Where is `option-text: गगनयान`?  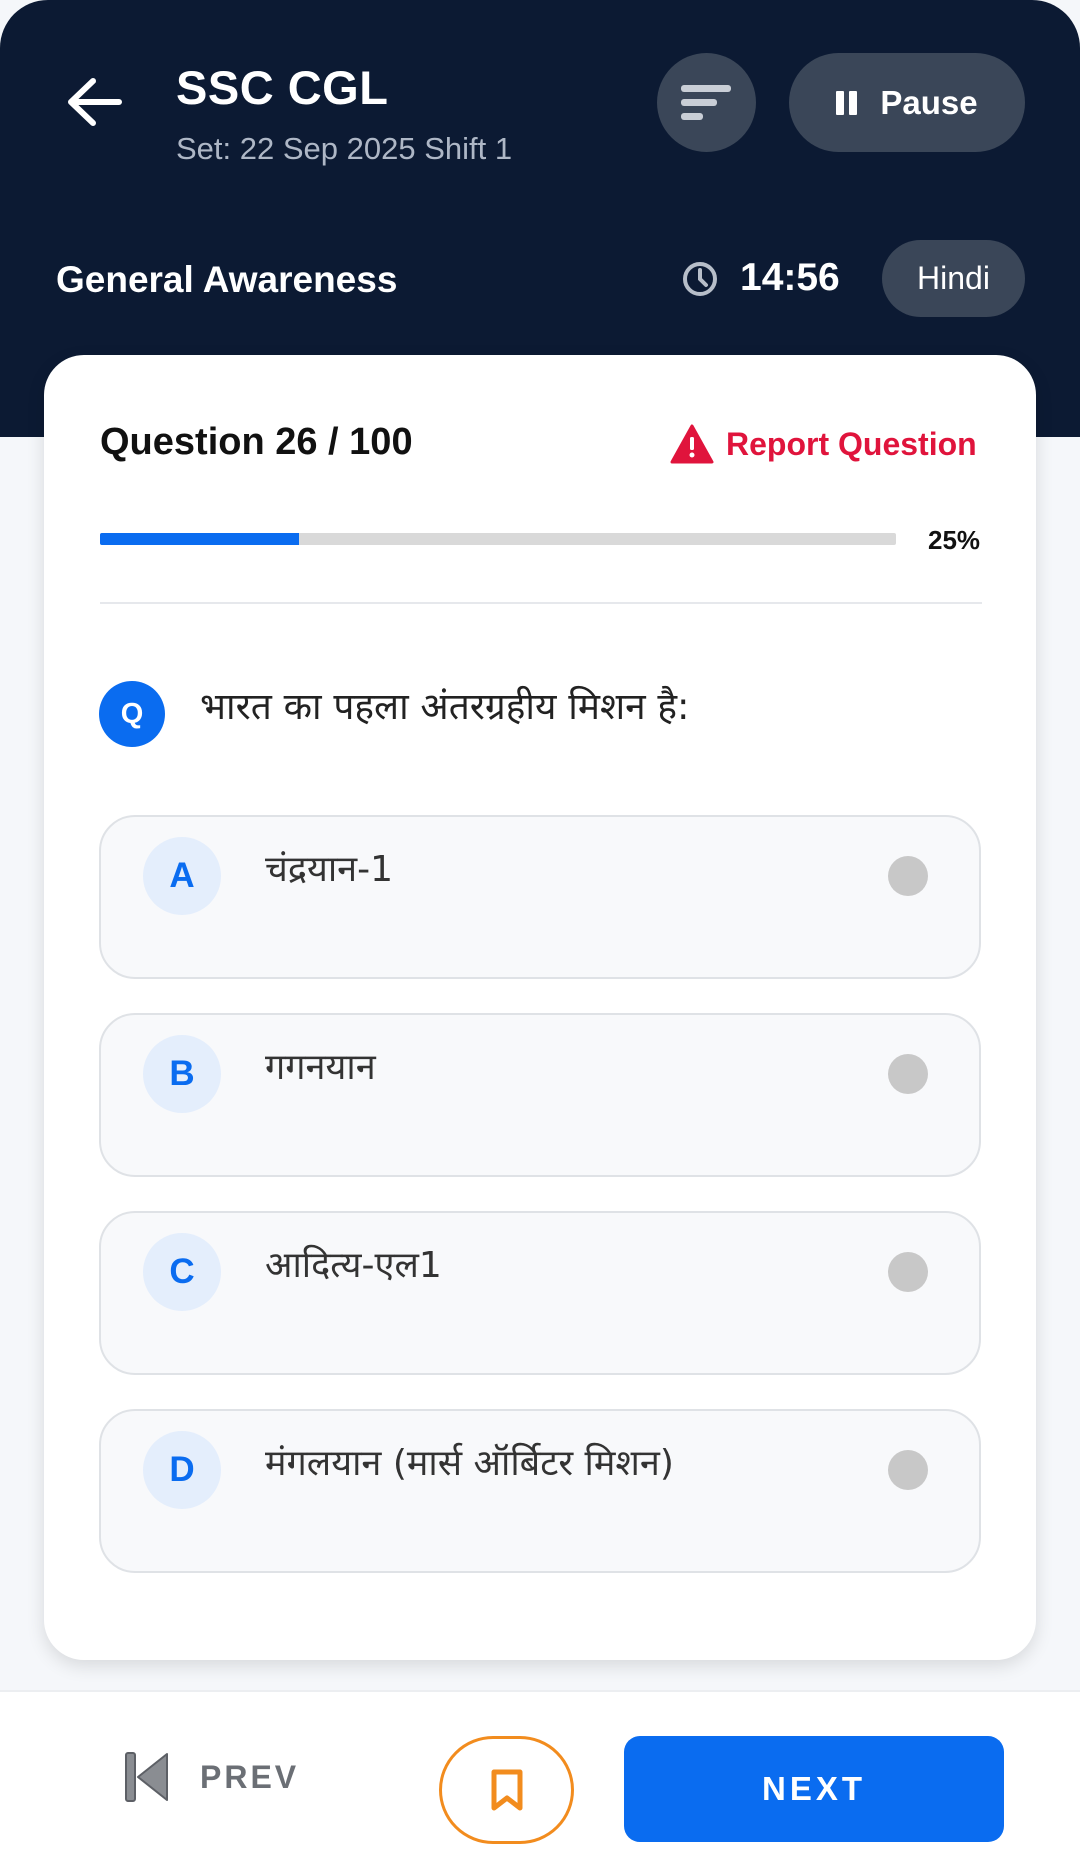
option-text: गगनयान is located at coordinates (320, 1067).